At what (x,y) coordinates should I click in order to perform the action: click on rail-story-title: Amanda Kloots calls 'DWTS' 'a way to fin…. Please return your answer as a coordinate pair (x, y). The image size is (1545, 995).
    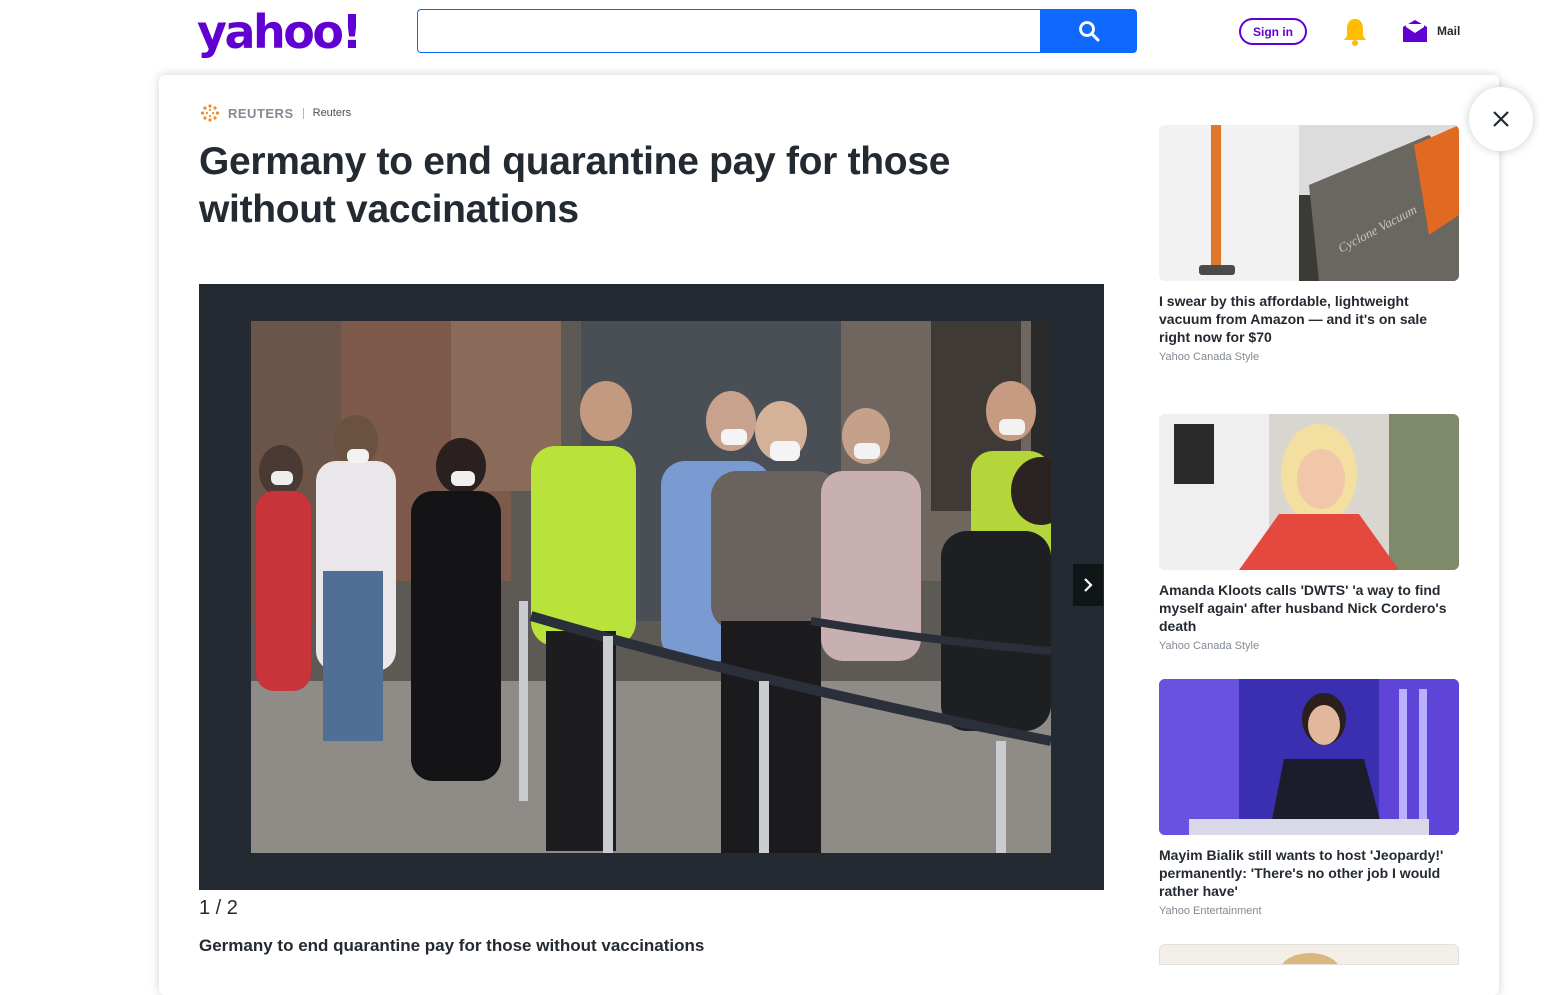
    Looking at the image, I should click on (1309, 608).